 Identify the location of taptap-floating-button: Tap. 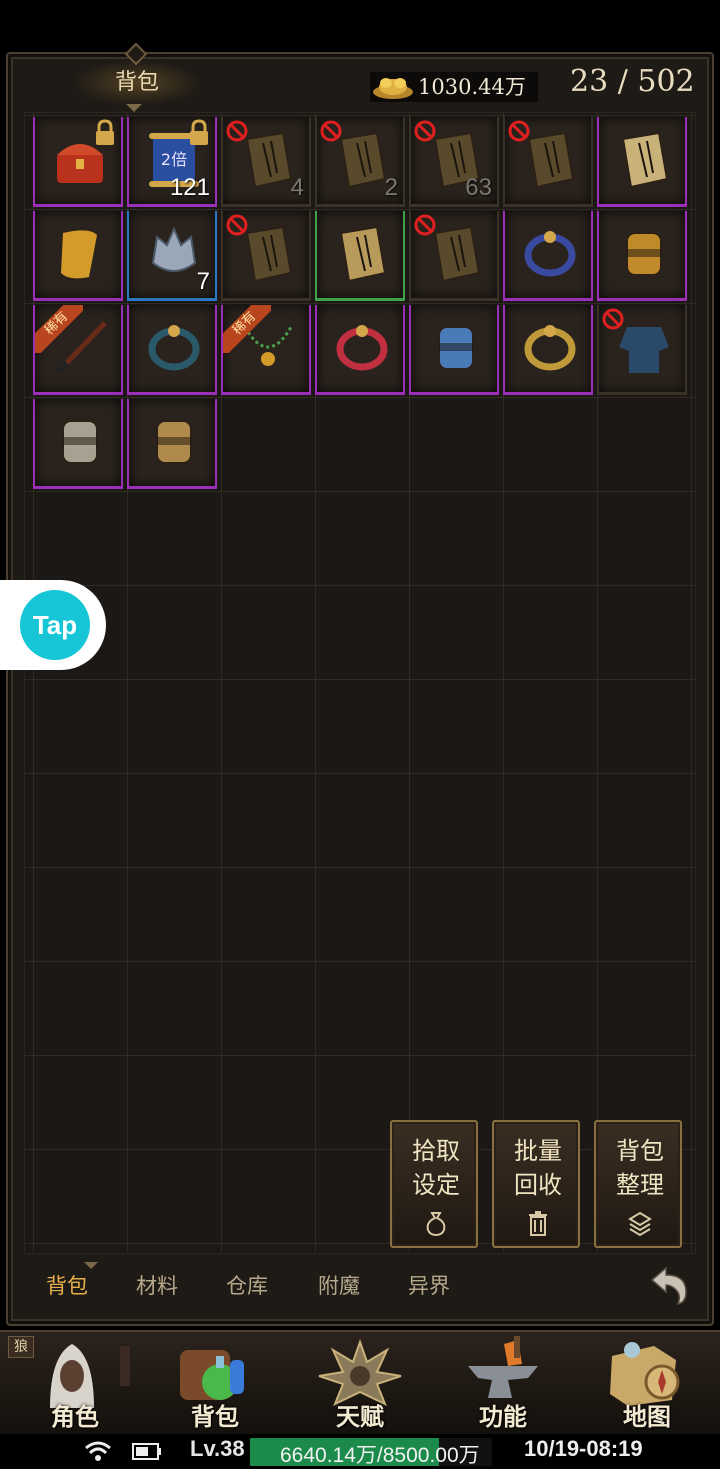
(53, 625).